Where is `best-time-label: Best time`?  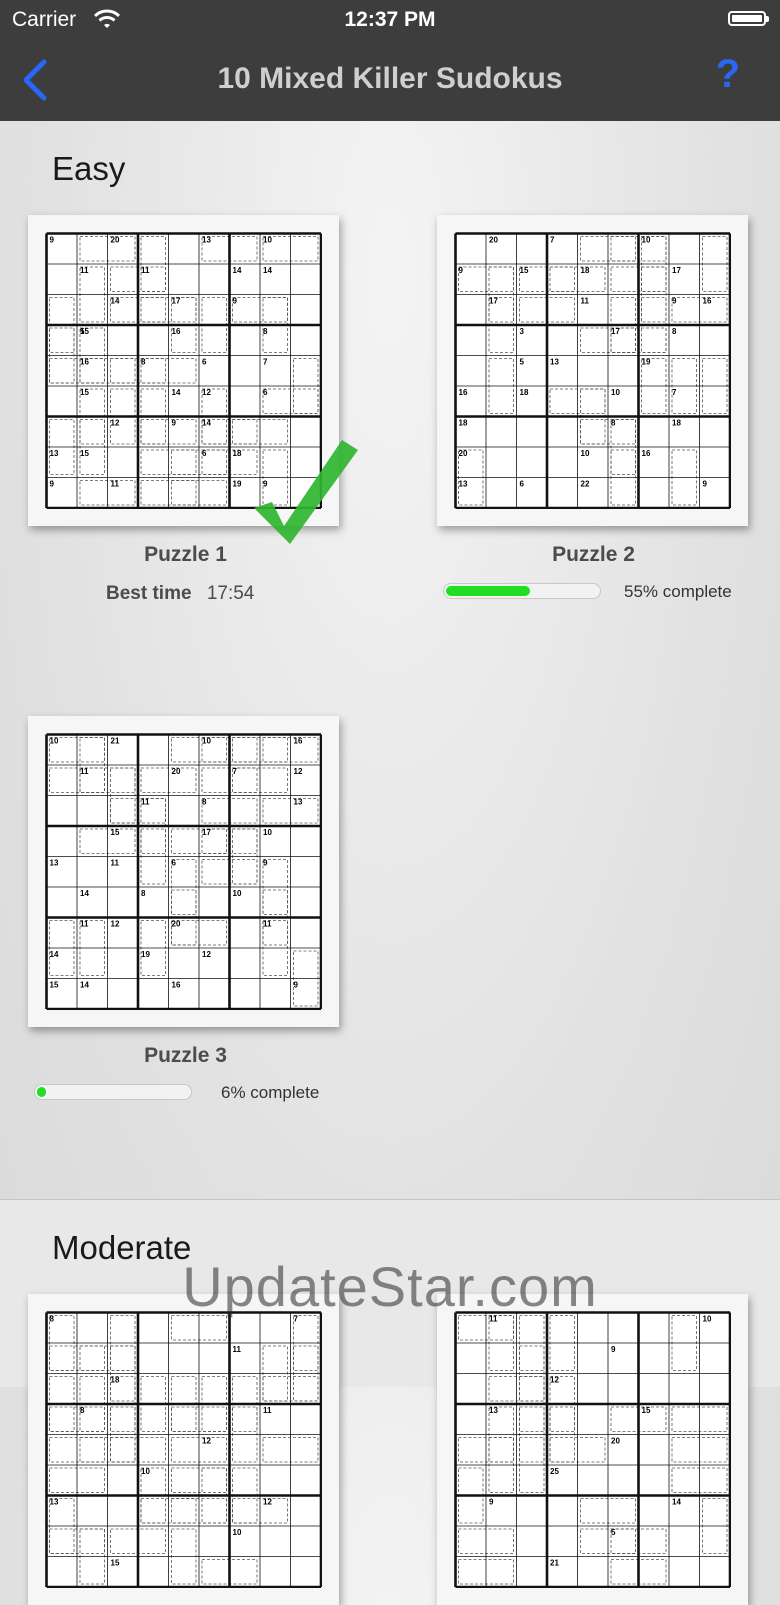 best-time-label: Best time is located at coordinates (149, 593).